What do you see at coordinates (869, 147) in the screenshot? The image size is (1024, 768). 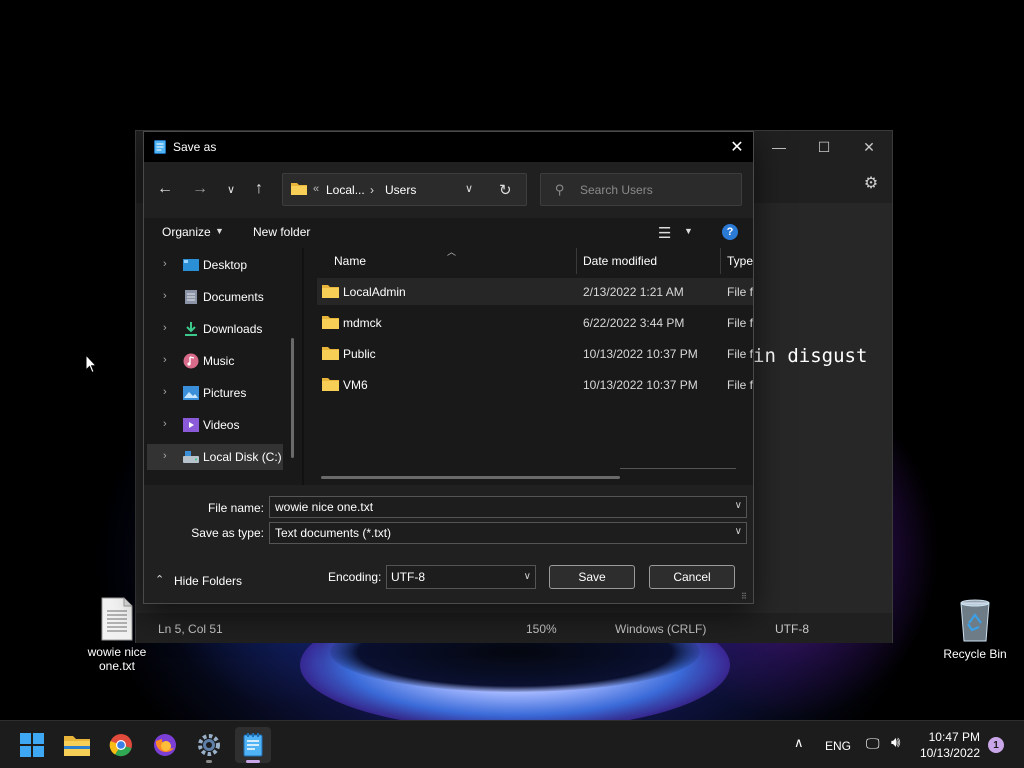 I see `close-button: ✕` at bounding box center [869, 147].